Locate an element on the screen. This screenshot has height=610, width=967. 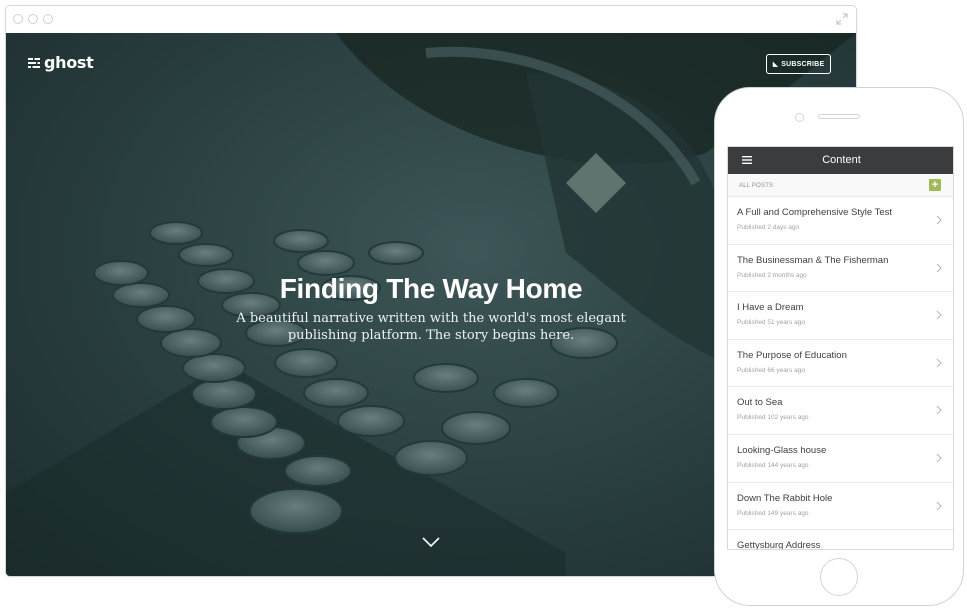
browser-titlebar is located at coordinates (431, 20).